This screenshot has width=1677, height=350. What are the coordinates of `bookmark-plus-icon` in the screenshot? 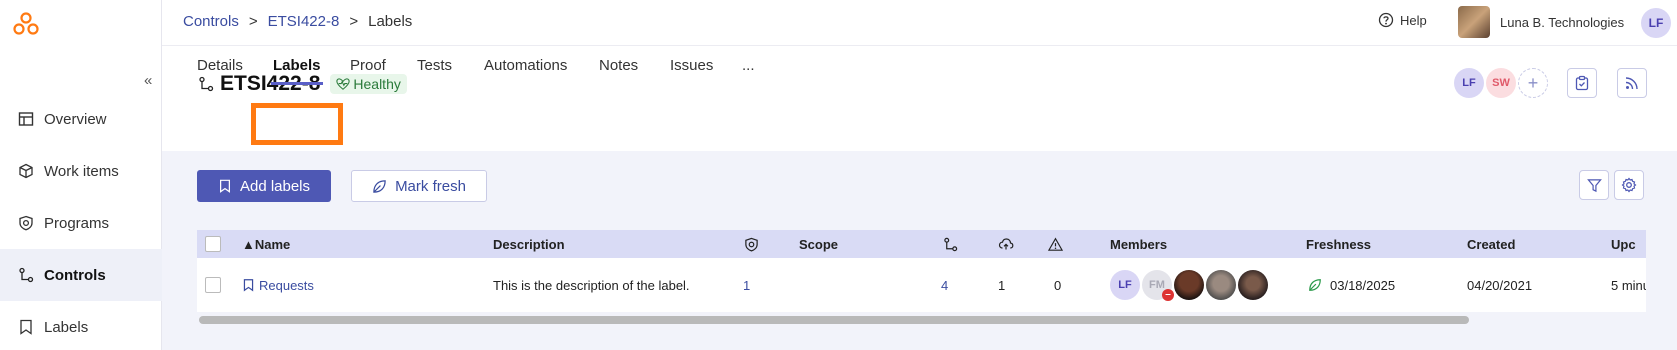 It's located at (224, 186).